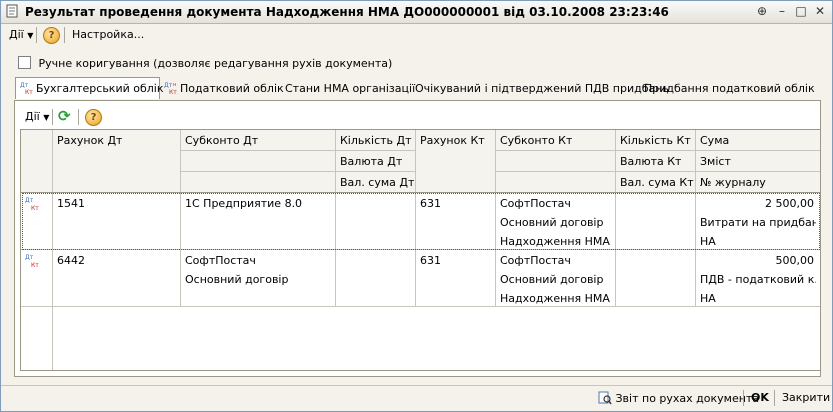 This screenshot has width=833, height=412. I want to click on report-button: Звіт по рухах документа, so click(678, 398).